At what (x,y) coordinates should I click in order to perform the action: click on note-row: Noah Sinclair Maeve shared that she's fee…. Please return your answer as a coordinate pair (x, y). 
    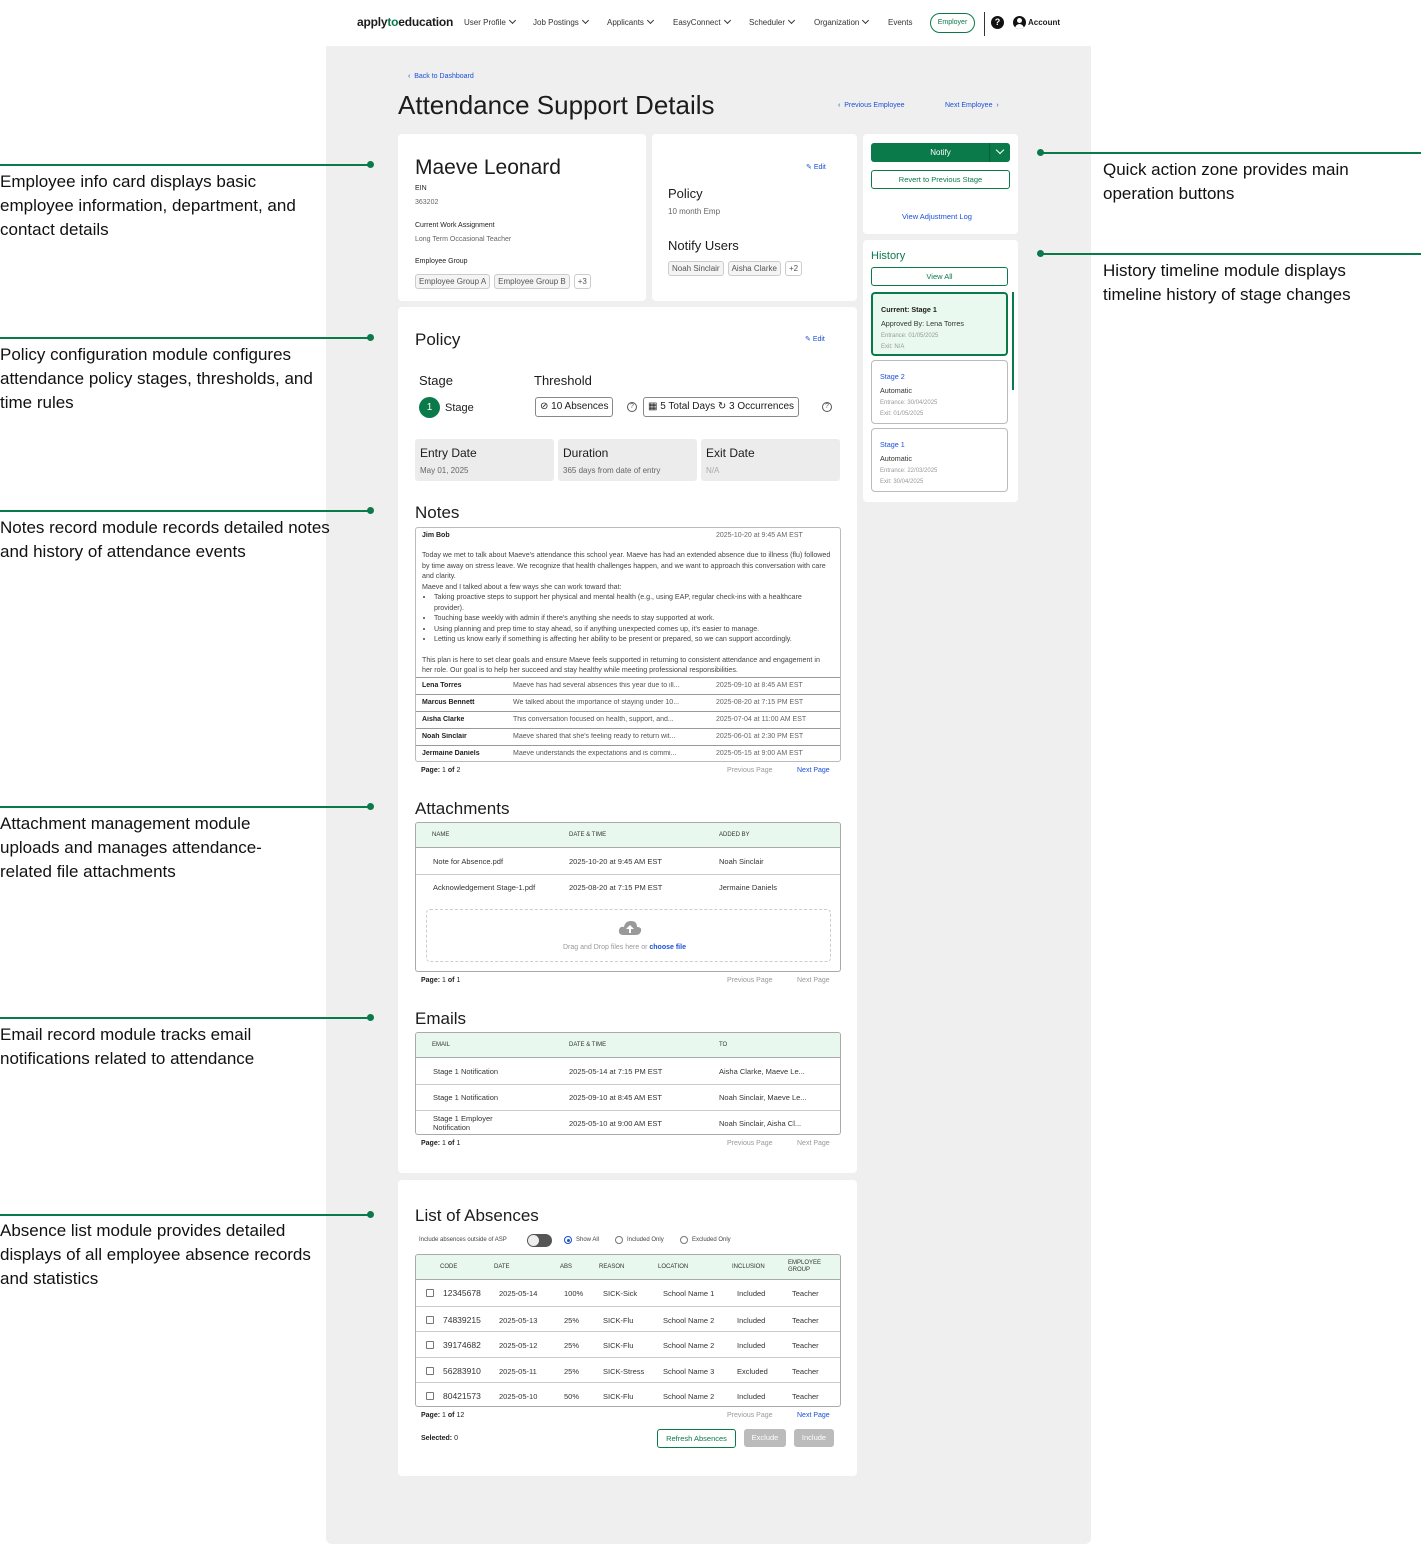
    Looking at the image, I should click on (628, 736).